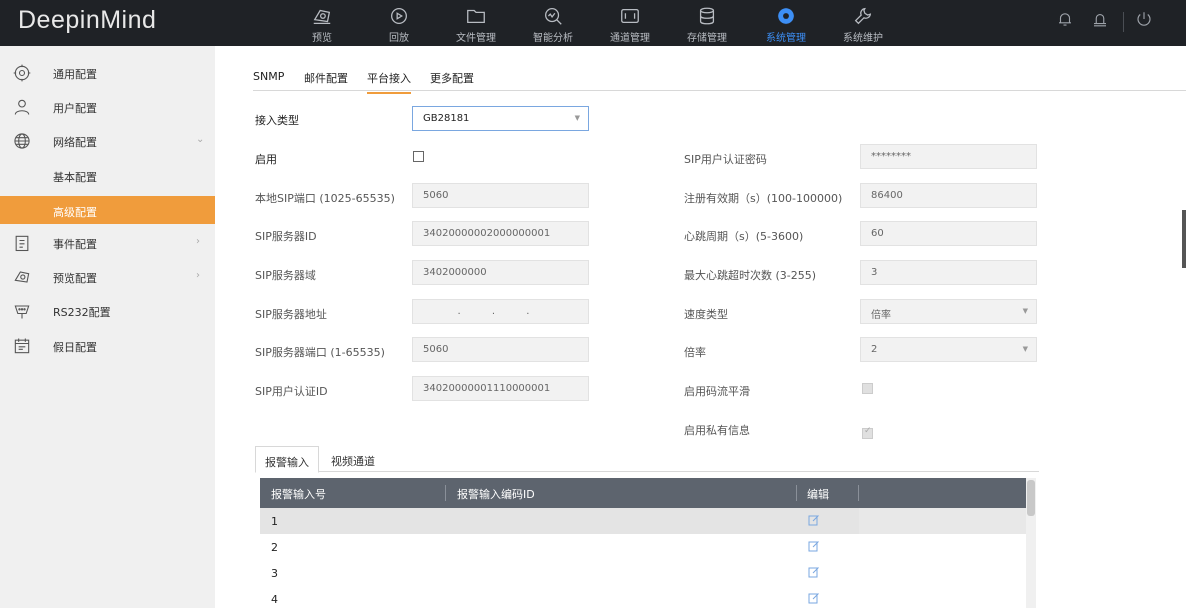 This screenshot has height=608, width=1186. I want to click on user-icon, so click(22, 107).